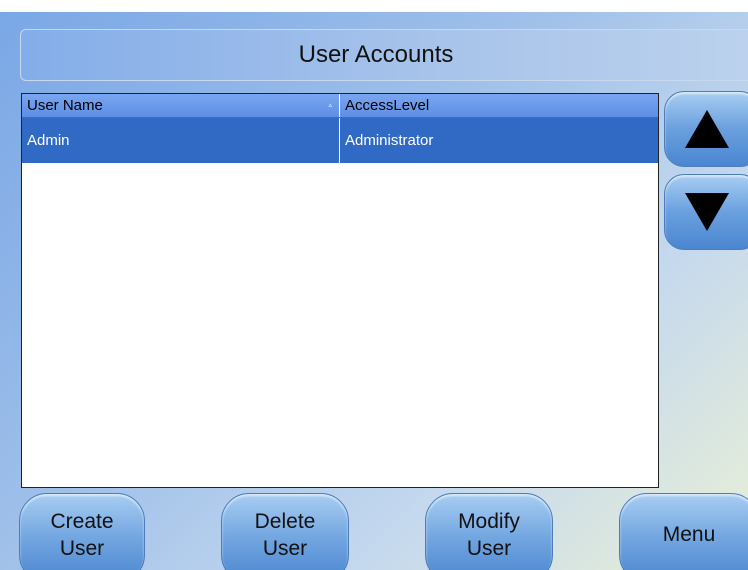  I want to click on table-header: User Name ▵ AccessLevel, so click(340, 106).